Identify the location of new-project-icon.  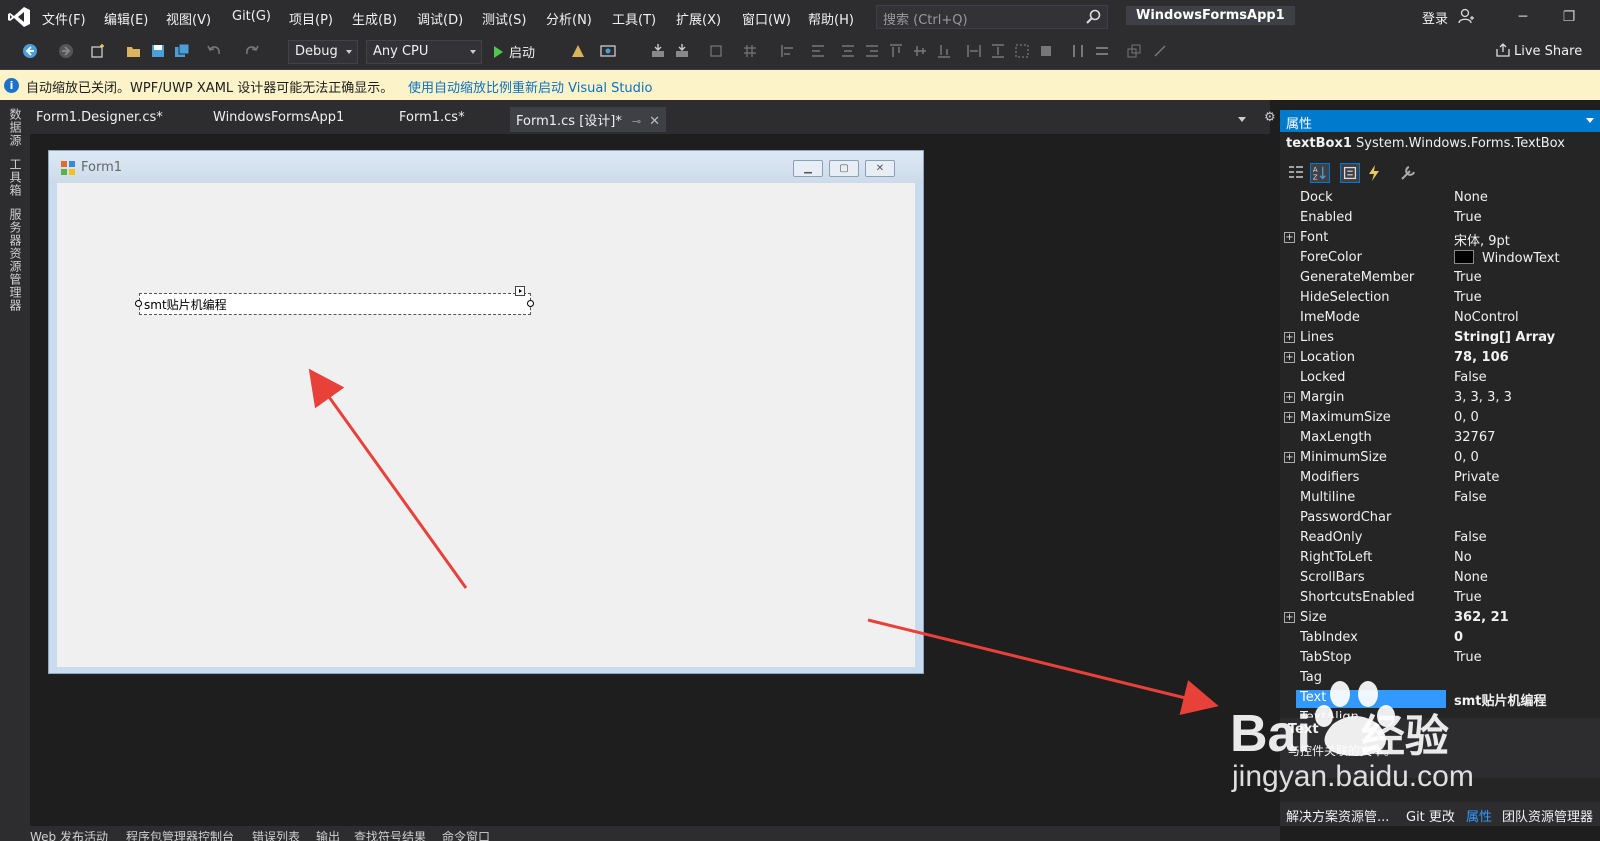
(98, 51).